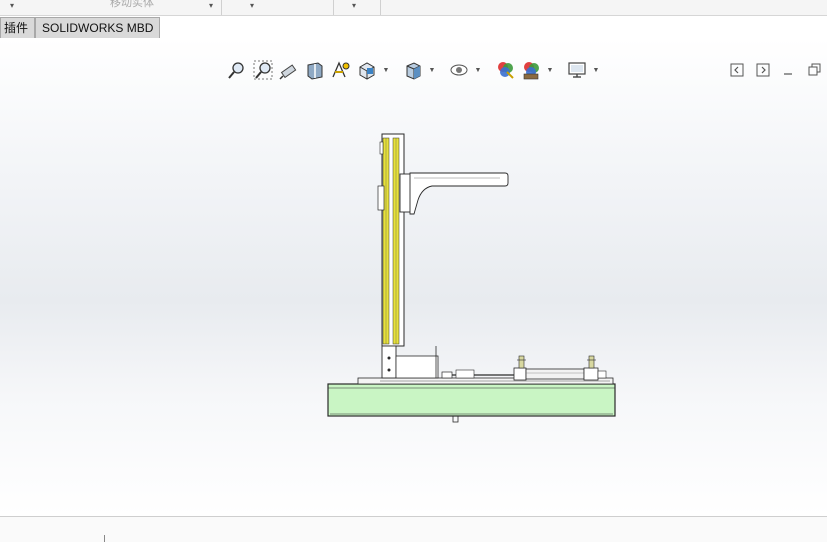  Describe the element at coordinates (815, 70) in the screenshot. I see `restore-icon` at that location.